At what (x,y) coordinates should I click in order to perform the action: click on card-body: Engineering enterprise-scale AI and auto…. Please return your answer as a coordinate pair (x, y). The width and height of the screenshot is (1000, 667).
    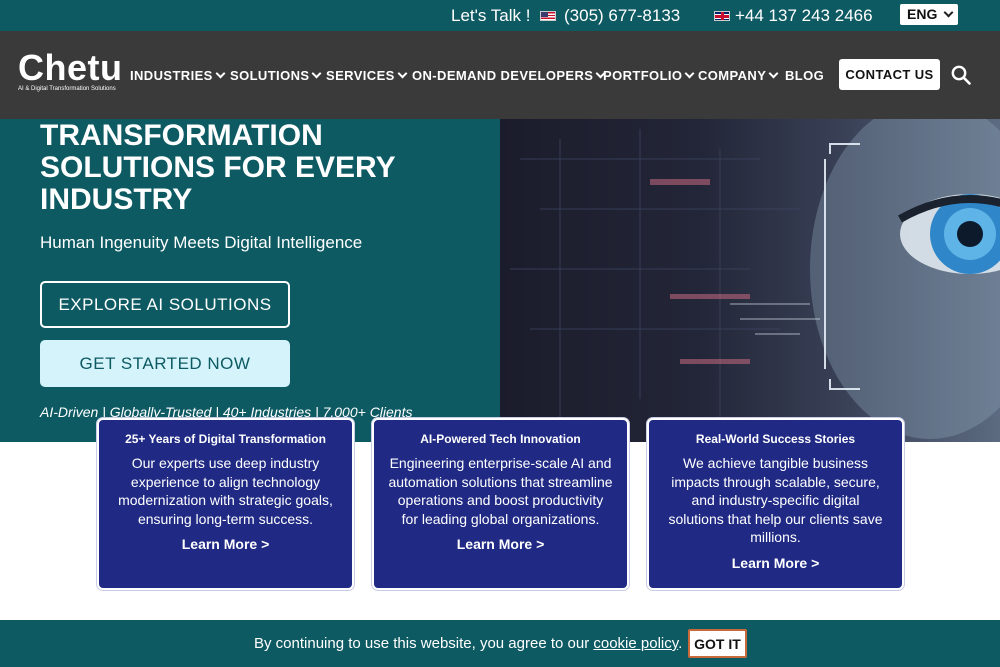
    Looking at the image, I should click on (500, 491).